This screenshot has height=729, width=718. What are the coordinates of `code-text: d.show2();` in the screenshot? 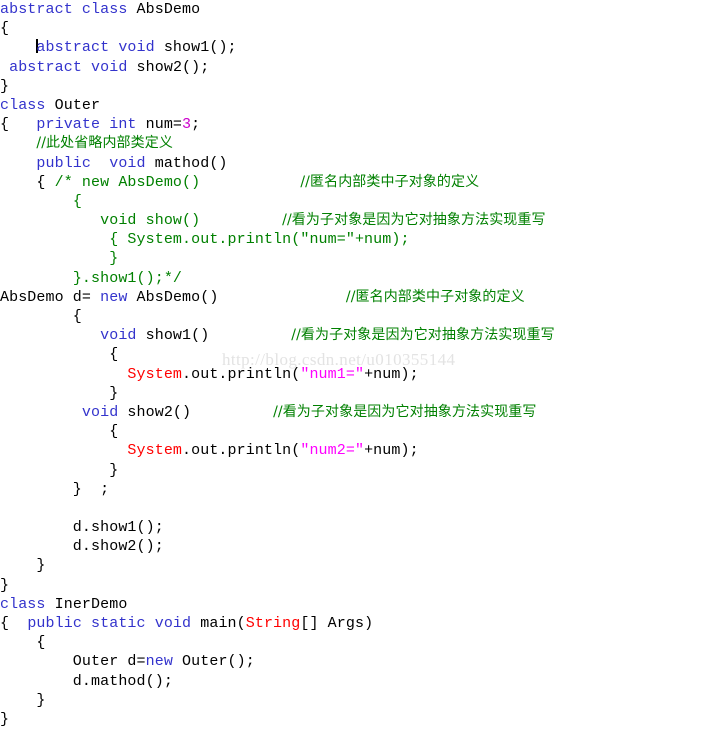 It's located at (82, 547).